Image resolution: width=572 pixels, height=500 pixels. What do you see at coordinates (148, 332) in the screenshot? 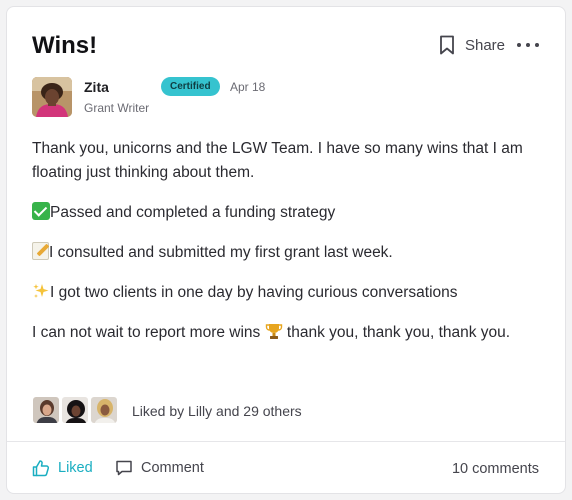
I see `body-text: I can not wait to report more wins` at bounding box center [148, 332].